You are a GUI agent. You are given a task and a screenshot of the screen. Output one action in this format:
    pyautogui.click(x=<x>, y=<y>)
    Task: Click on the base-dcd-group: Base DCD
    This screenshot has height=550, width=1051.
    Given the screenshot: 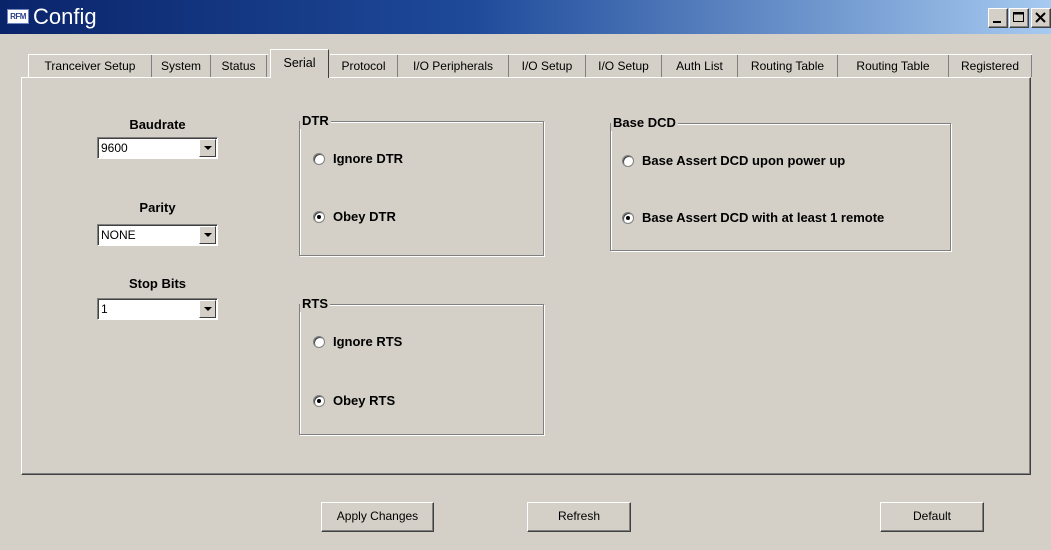 What is the action you would take?
    pyautogui.click(x=780, y=183)
    